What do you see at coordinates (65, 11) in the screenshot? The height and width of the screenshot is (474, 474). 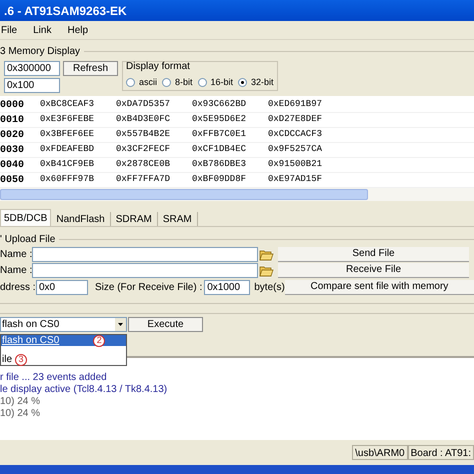 I see `window-title: .6 - AT91SAM9263-EK` at bounding box center [65, 11].